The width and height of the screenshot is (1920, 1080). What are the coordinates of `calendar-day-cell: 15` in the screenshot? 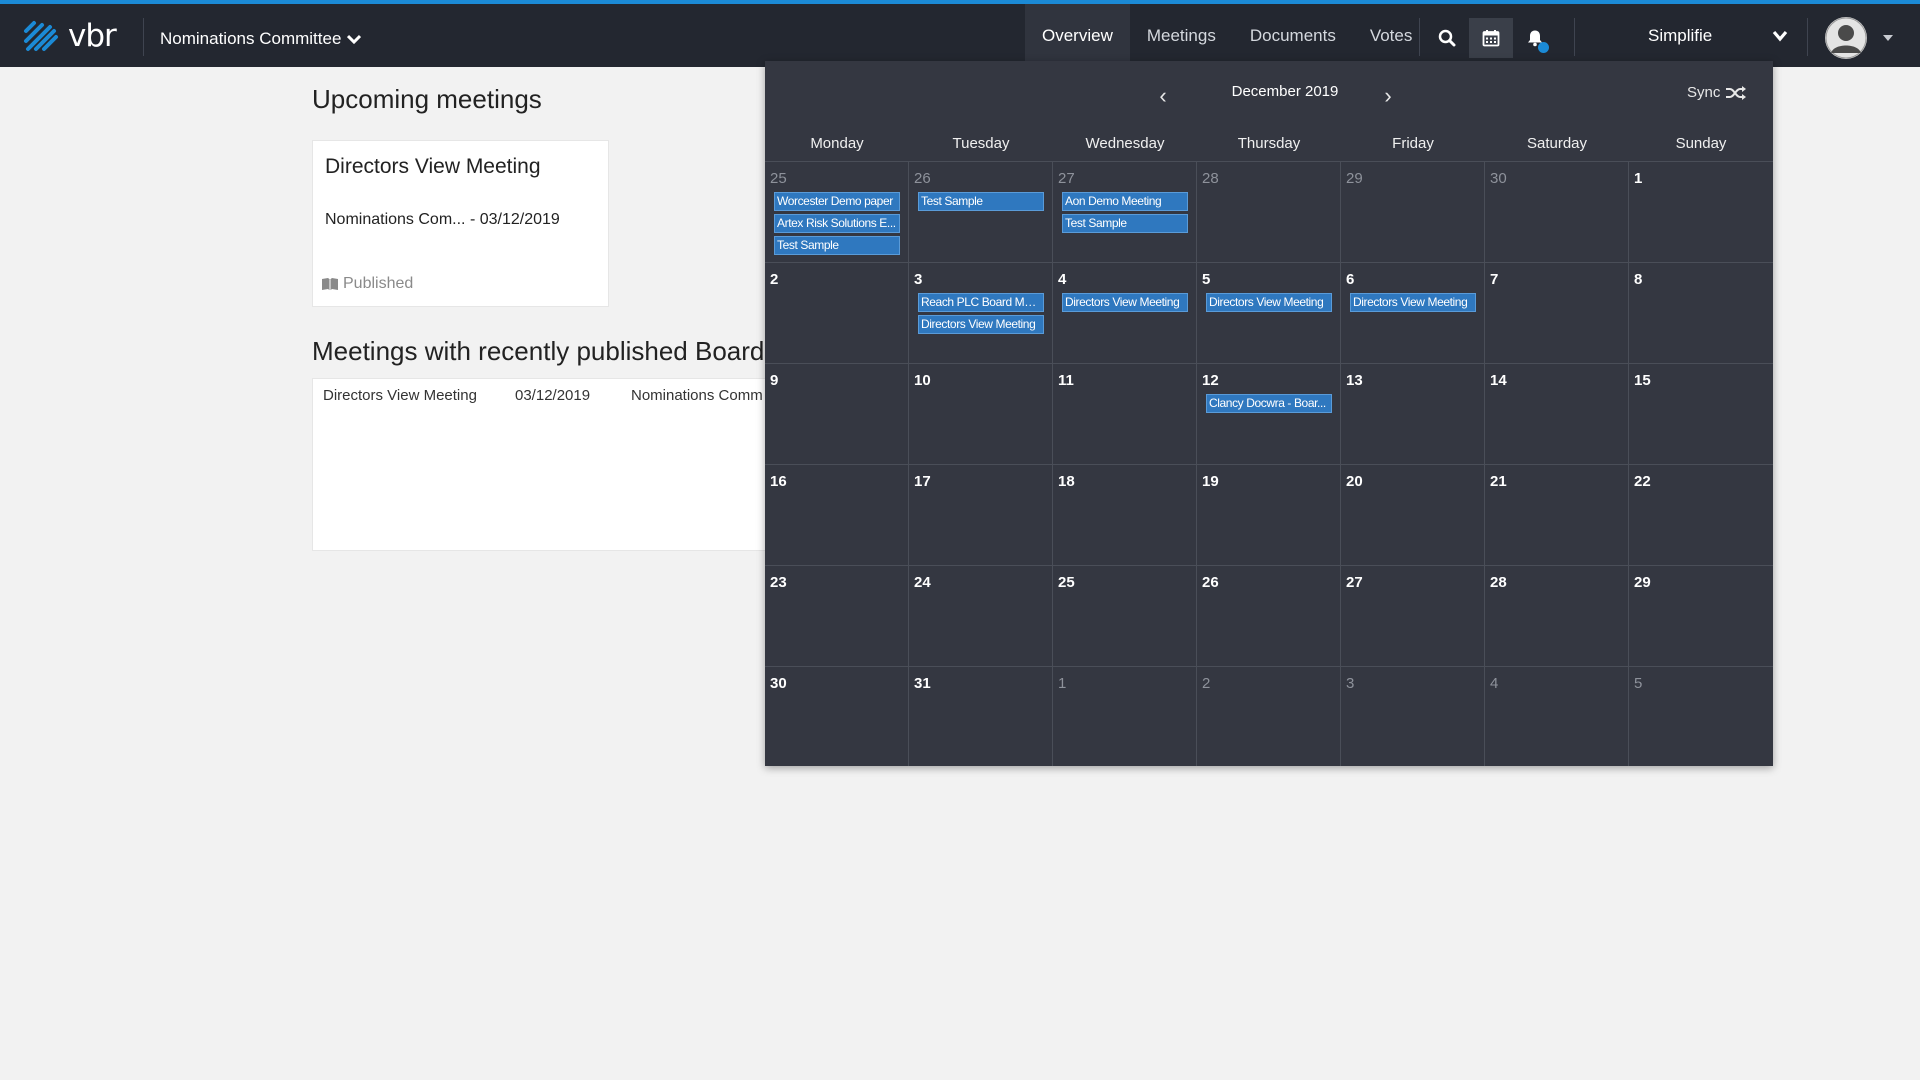 It's located at (1701, 414).